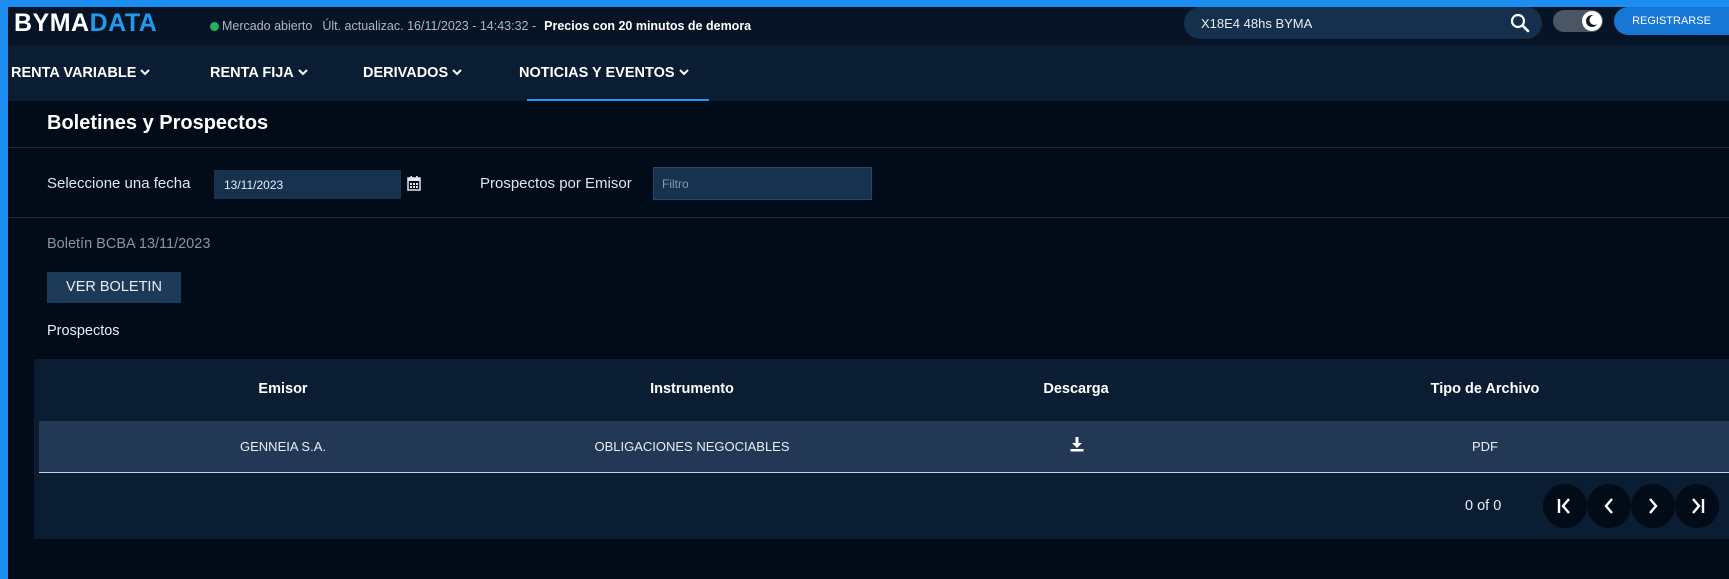 Image resolution: width=1729 pixels, height=579 pixels. I want to click on first-page-icon, so click(1563, 506).